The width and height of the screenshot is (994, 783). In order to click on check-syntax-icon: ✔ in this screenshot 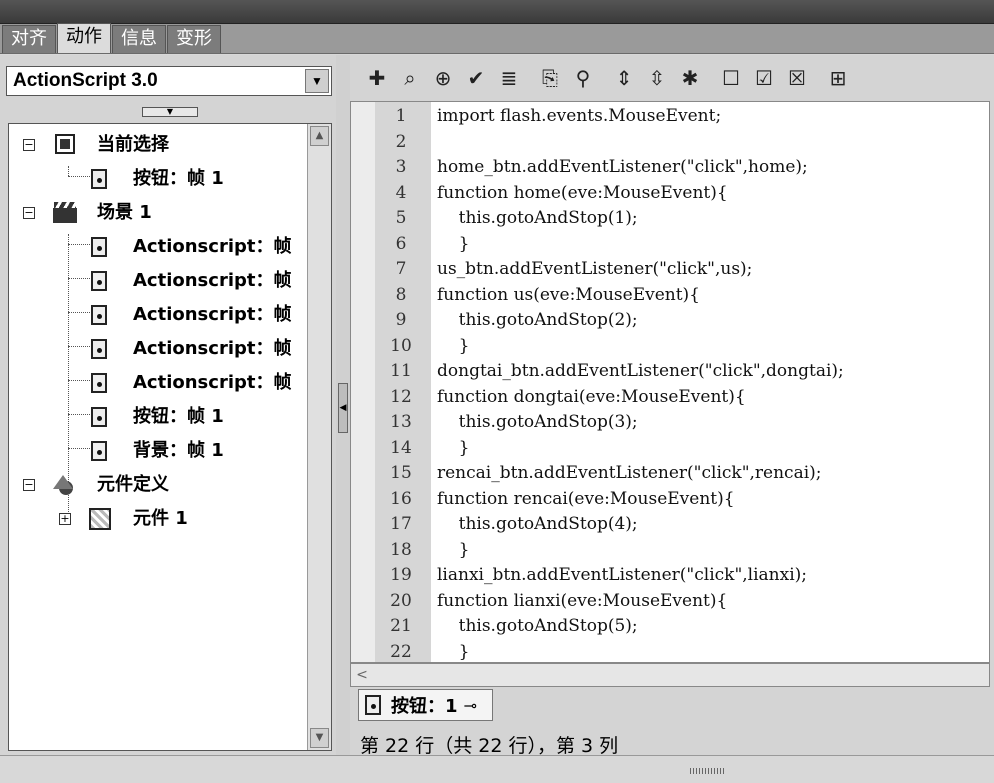, I will do `click(476, 78)`.